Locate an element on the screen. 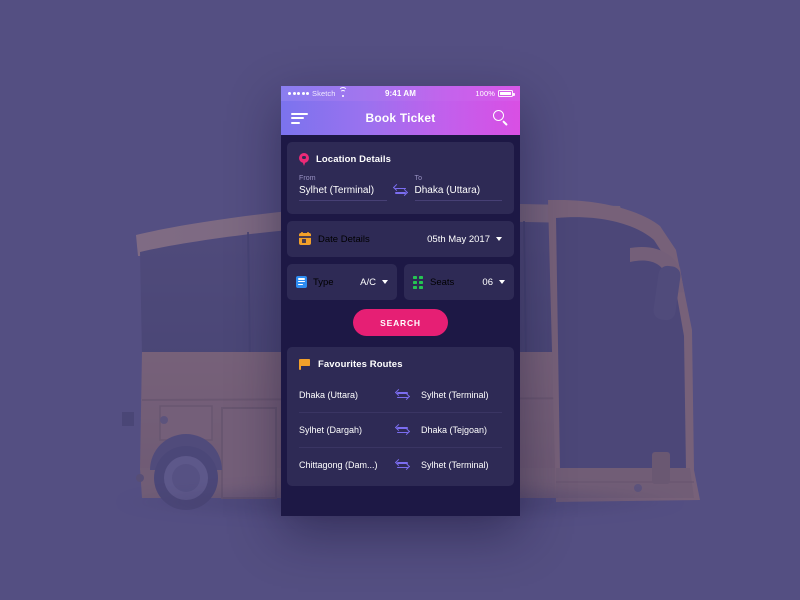 The image size is (800, 600). list-item: Chittagong (Dam...) Sylhet (Terminal) is located at coordinates (400, 464).